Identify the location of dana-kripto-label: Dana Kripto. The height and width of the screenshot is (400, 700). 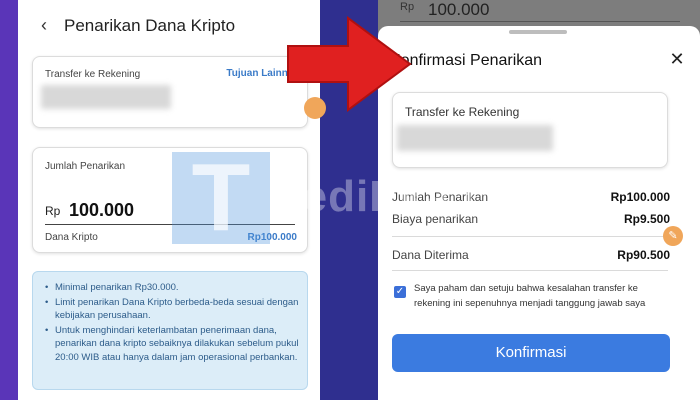
(71, 237).